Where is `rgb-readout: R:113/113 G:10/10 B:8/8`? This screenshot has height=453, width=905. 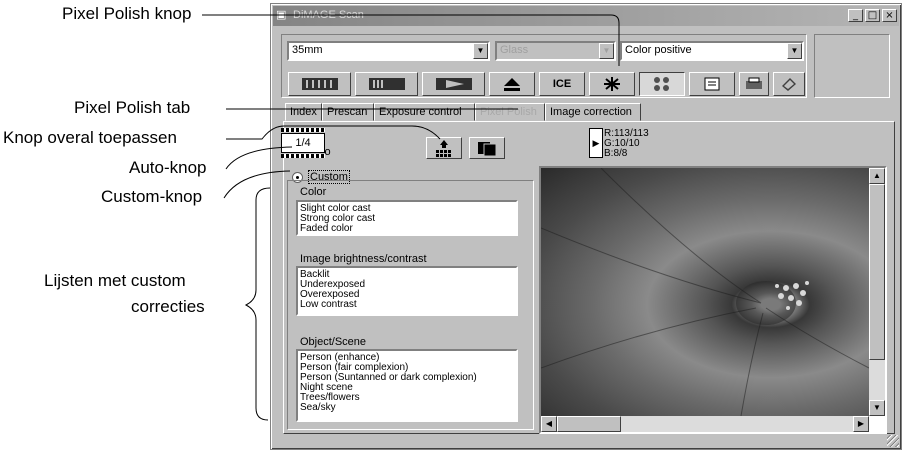
rgb-readout: R:113/113 G:10/10 B:8/8 is located at coordinates (626, 144).